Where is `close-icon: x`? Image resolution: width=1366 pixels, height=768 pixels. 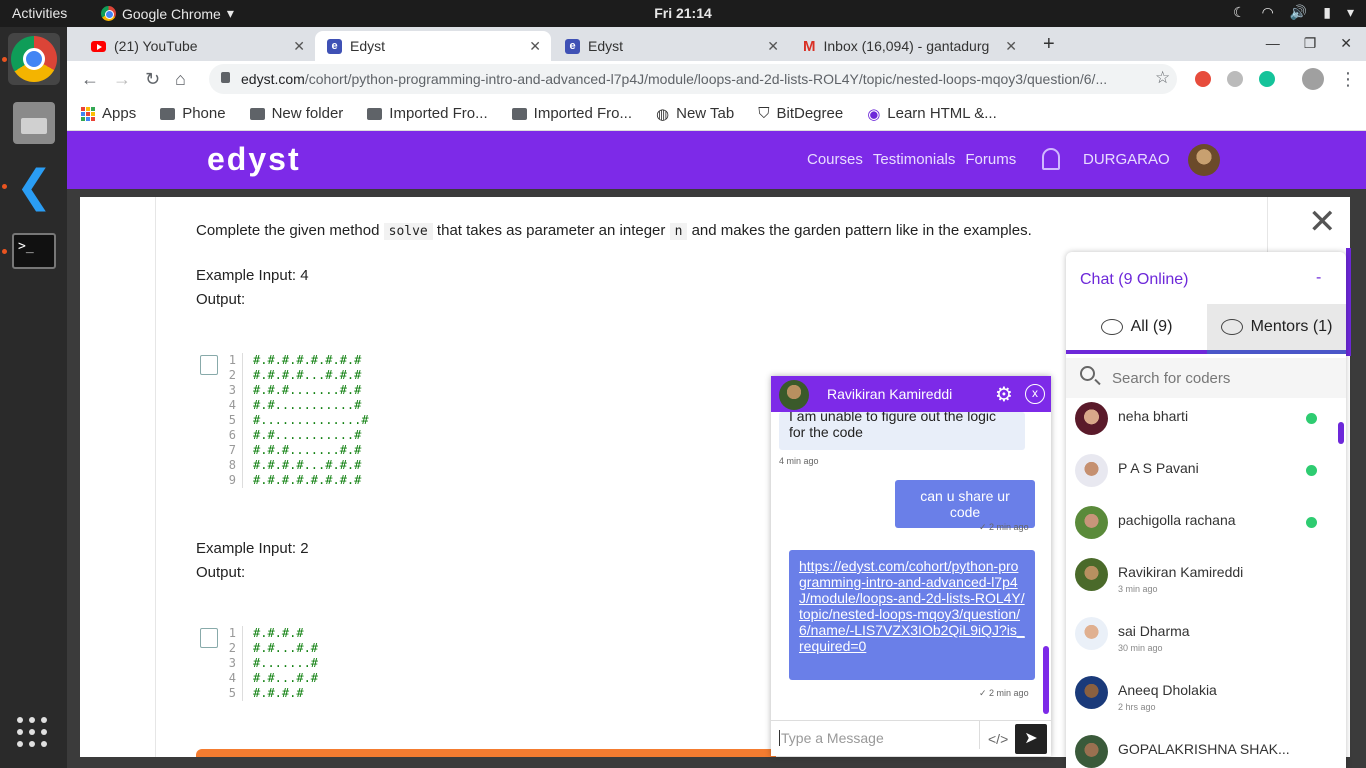 close-icon: x is located at coordinates (1035, 394).